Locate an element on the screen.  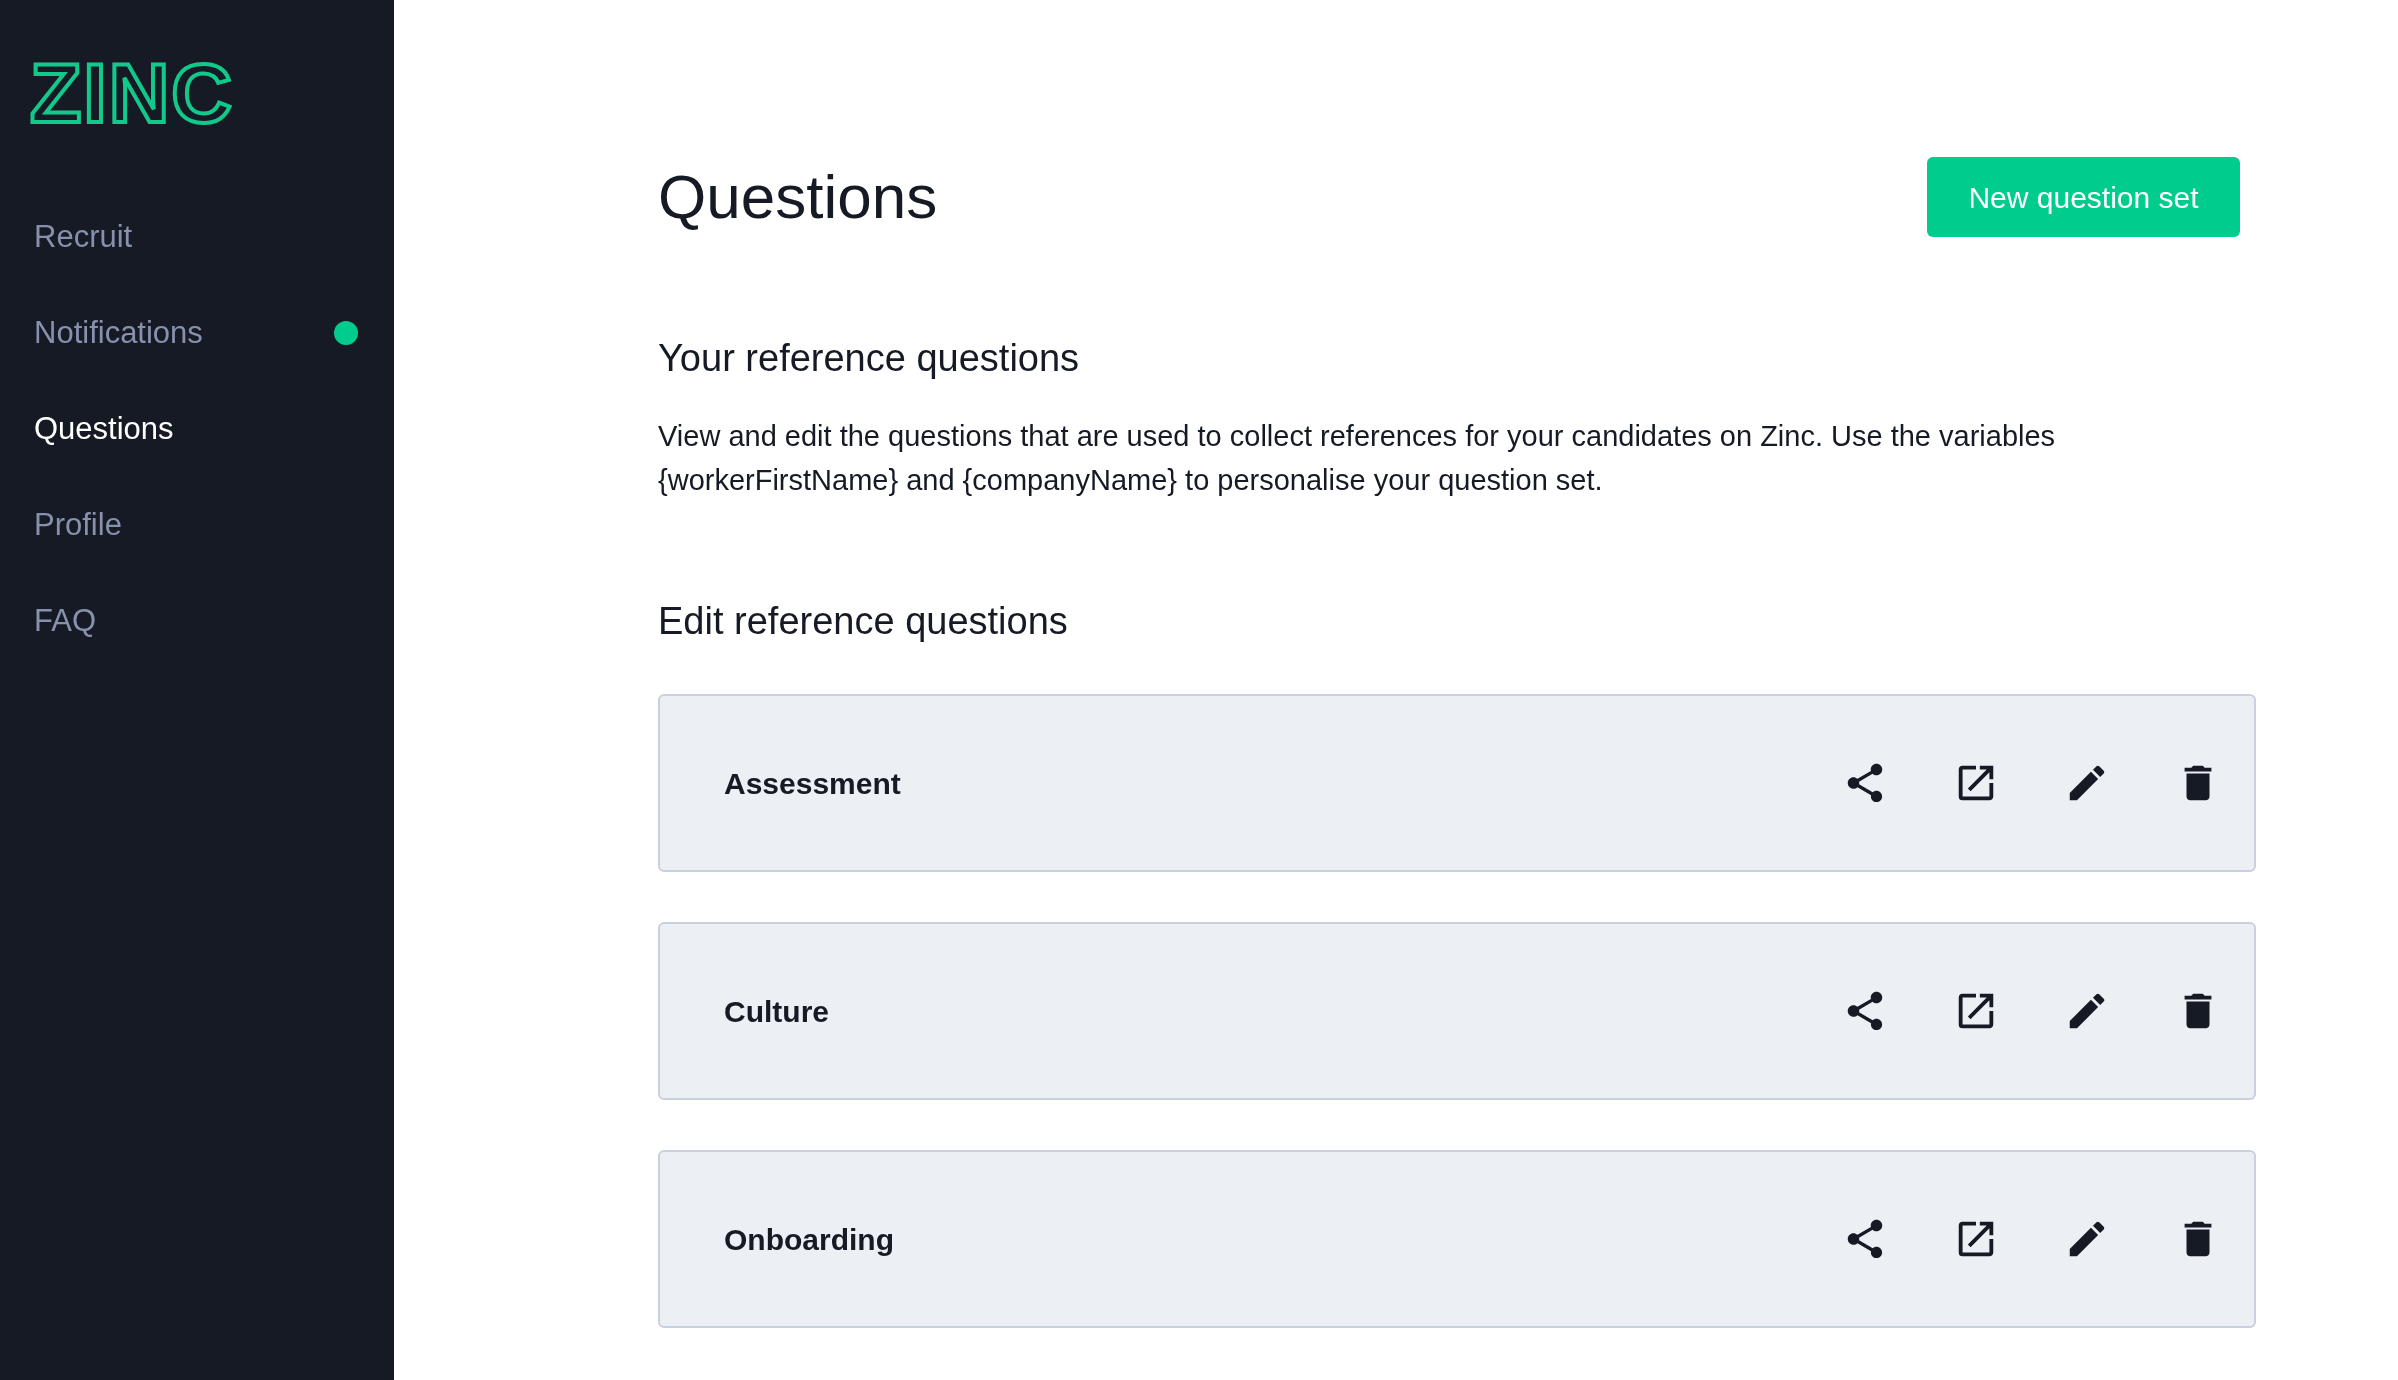
description-text: View and edit the questions that are used to collect references for your candidates on Zinc. Use the variables {workerFirstName} and {companyName} to personalise your question set. is located at coordinates (1357, 458).